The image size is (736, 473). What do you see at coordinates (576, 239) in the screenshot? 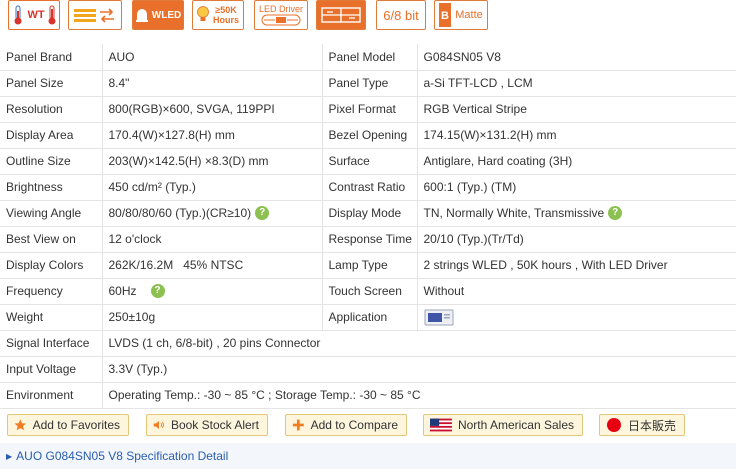
I see `spec-value: 20/10 (Typ.)(Tr/Td)` at bounding box center [576, 239].